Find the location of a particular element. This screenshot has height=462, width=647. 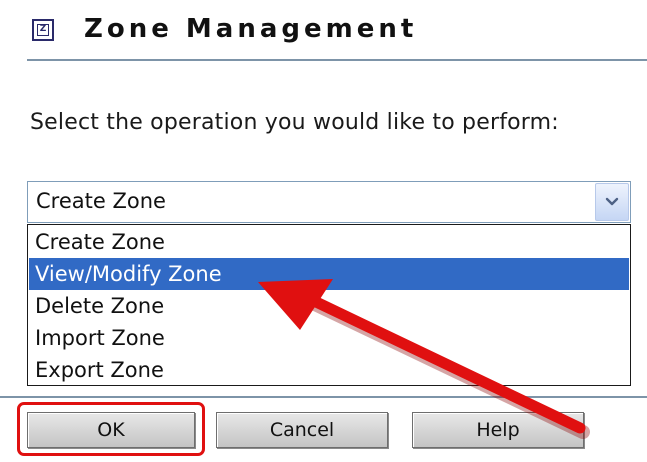

zone-icon-glyph: Z is located at coordinates (43, 30).